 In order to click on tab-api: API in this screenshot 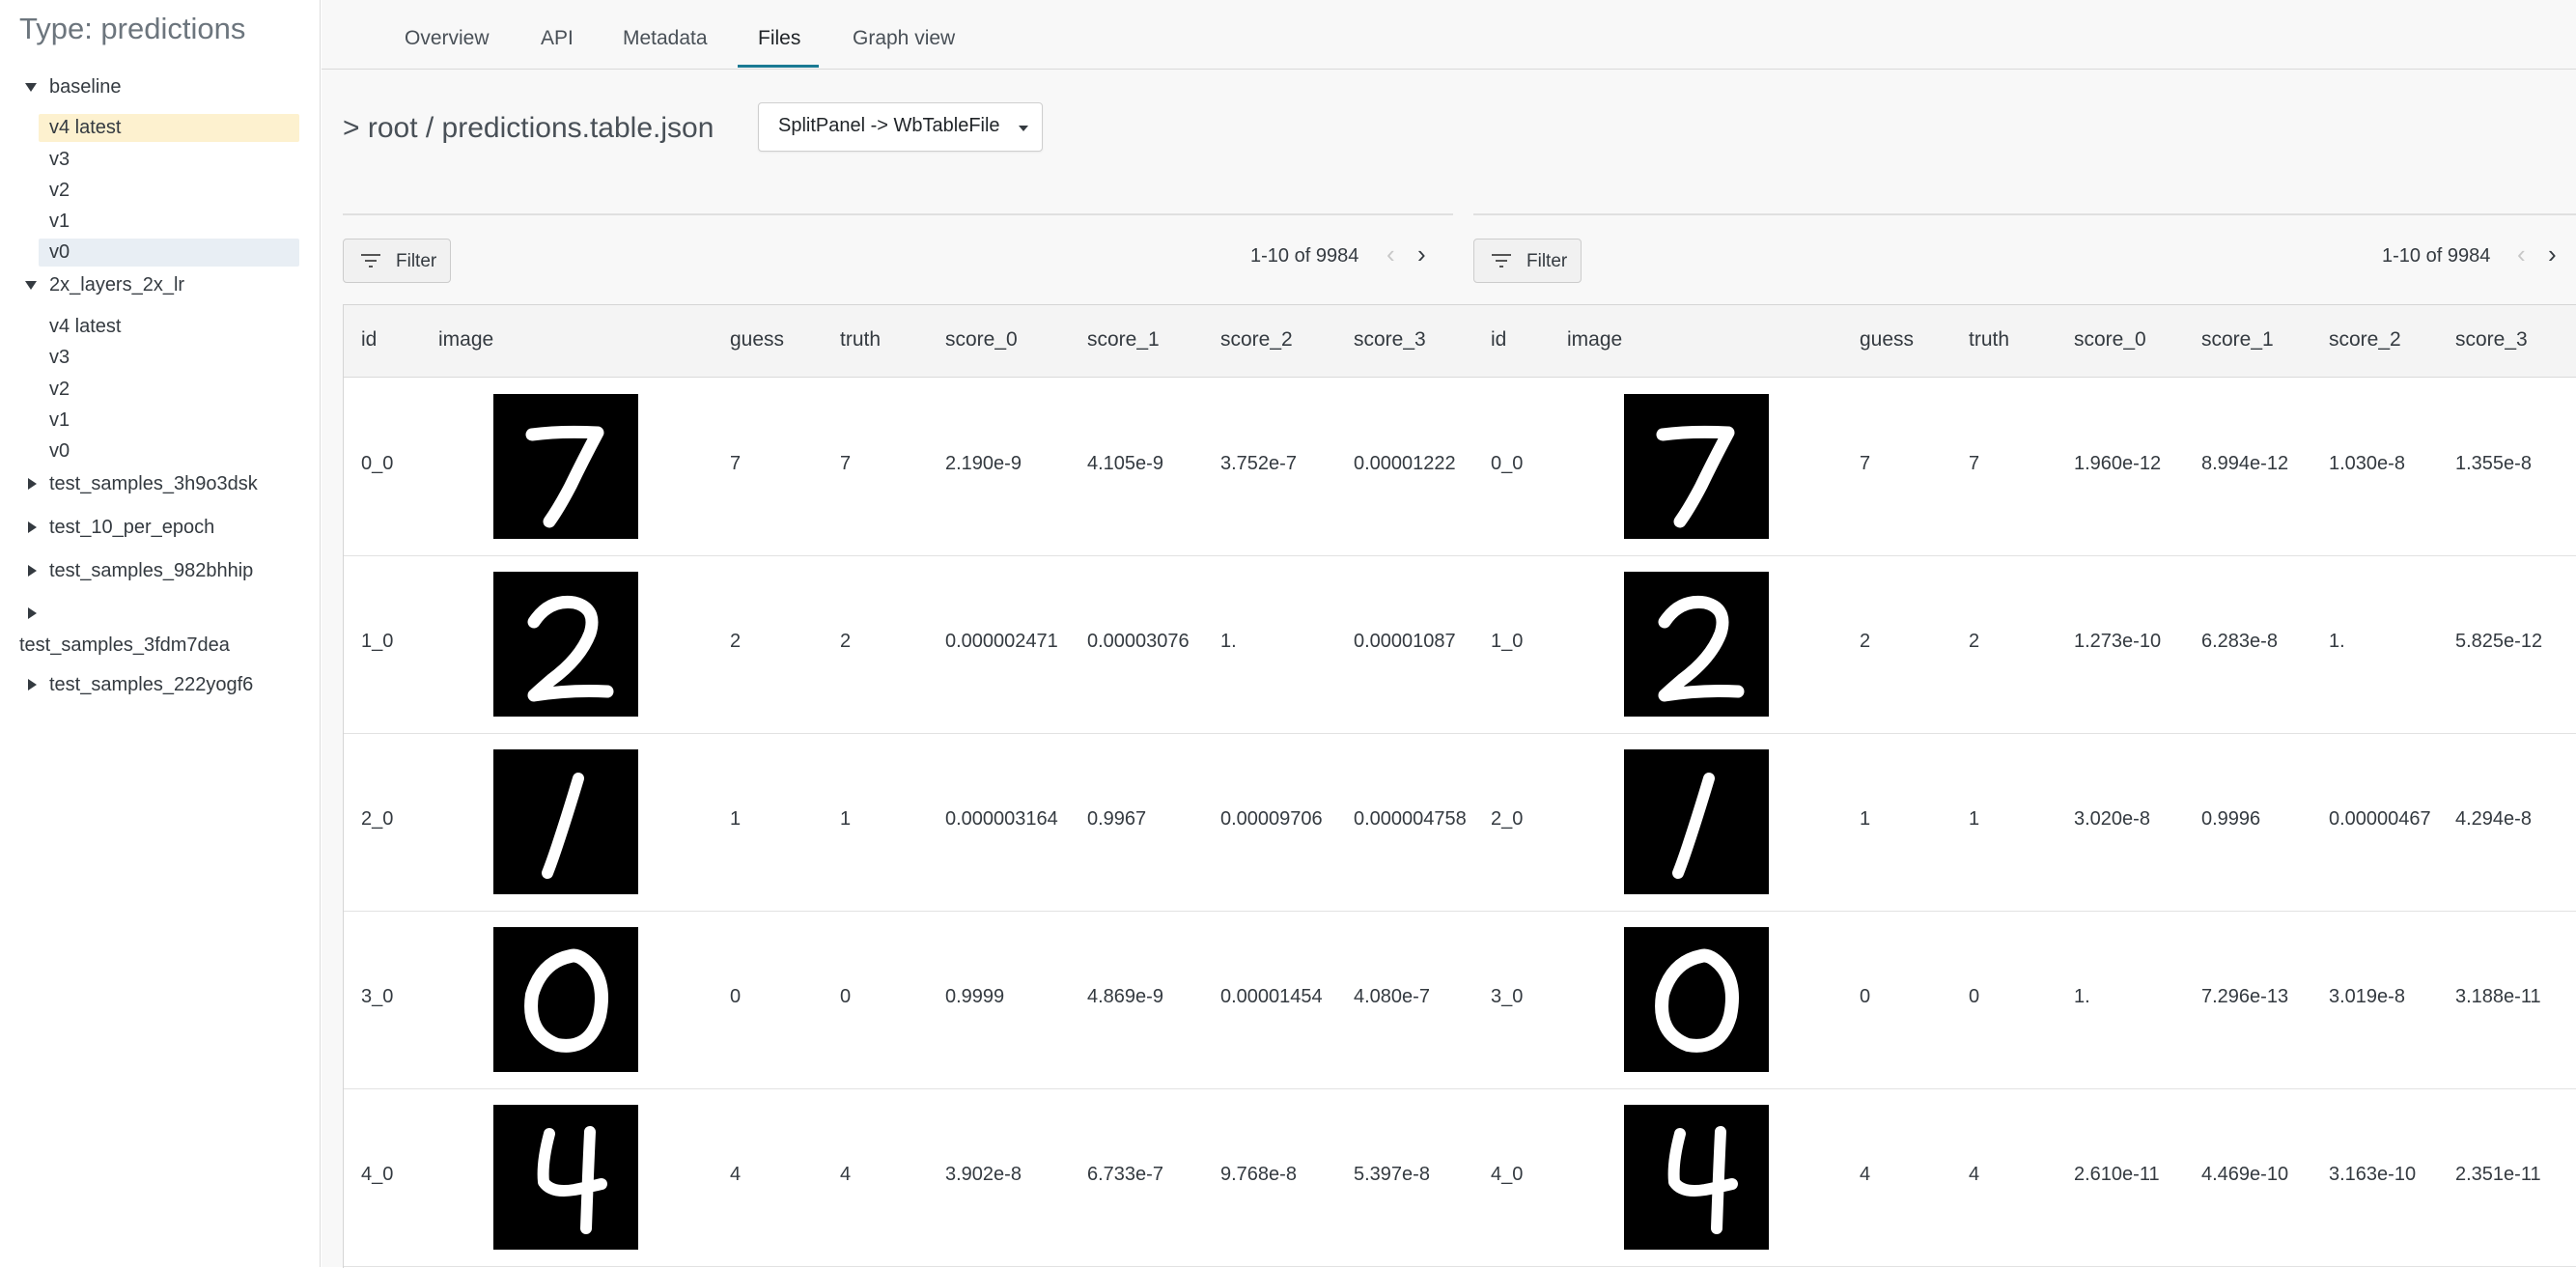, I will do `click(558, 38)`.